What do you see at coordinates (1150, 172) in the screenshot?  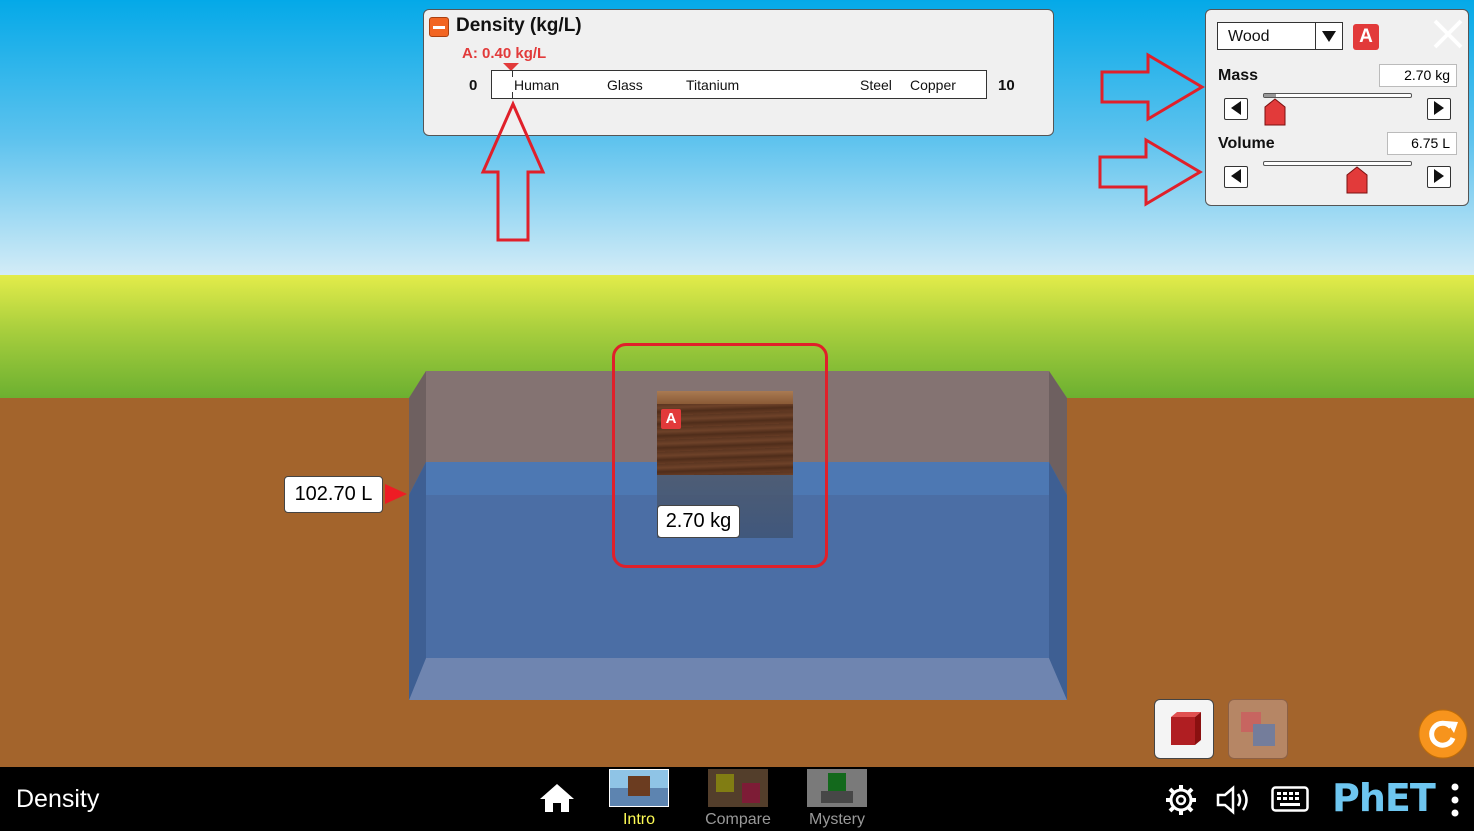 I see `annotation-arrow-volume` at bounding box center [1150, 172].